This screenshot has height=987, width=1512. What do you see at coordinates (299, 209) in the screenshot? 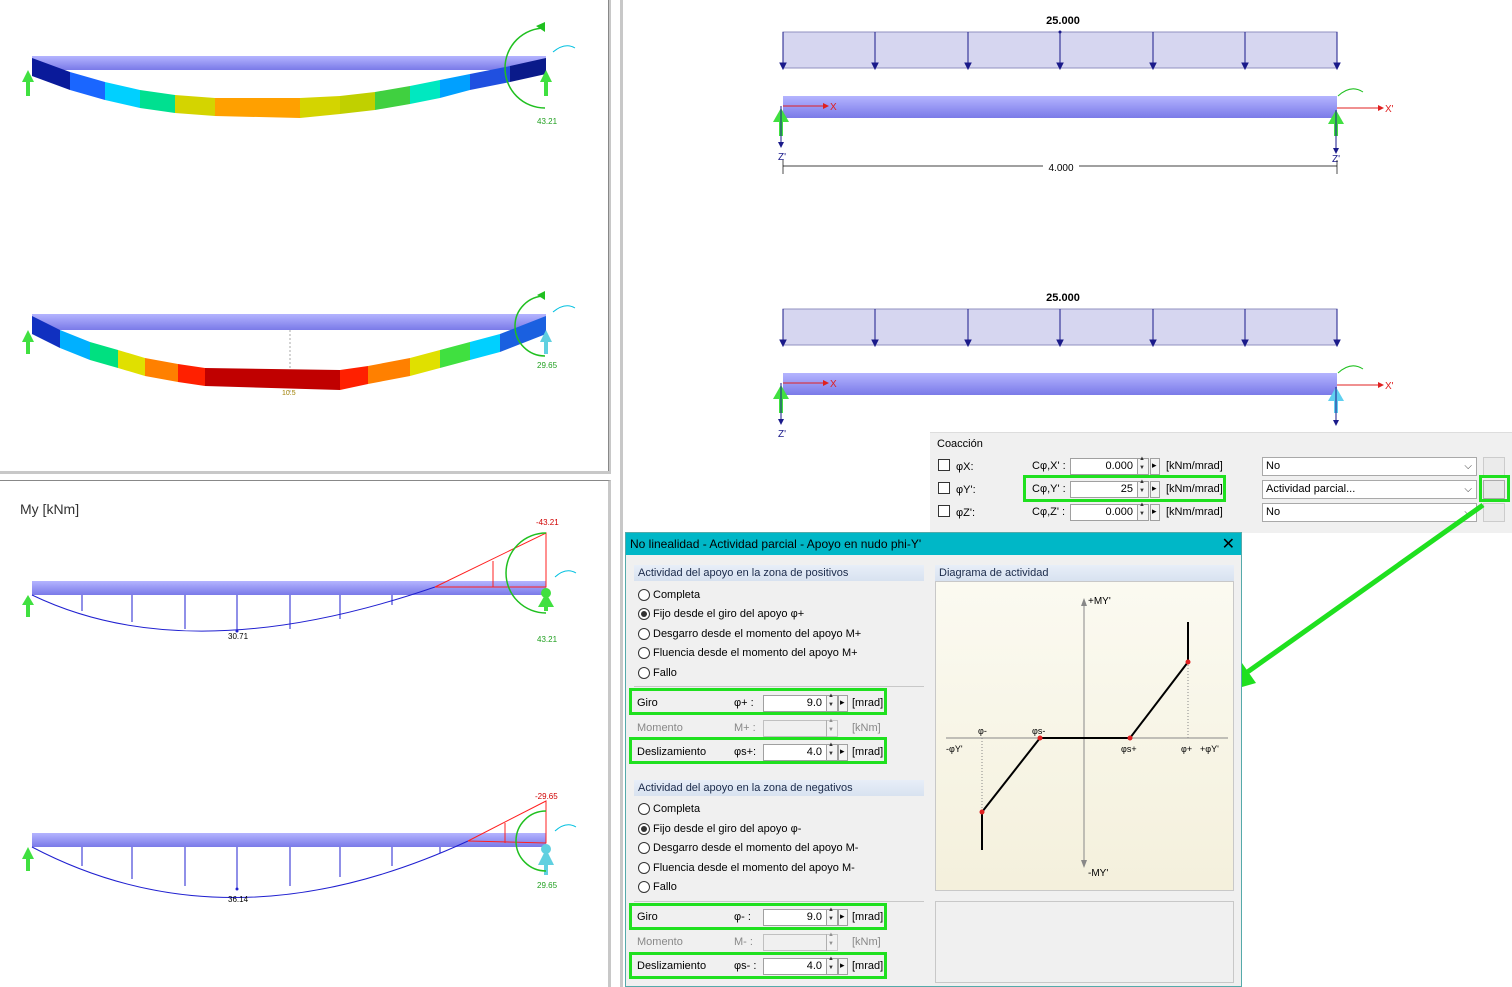
I see `deformation-canvas: 43.21 10.5 29.65` at bounding box center [299, 209].